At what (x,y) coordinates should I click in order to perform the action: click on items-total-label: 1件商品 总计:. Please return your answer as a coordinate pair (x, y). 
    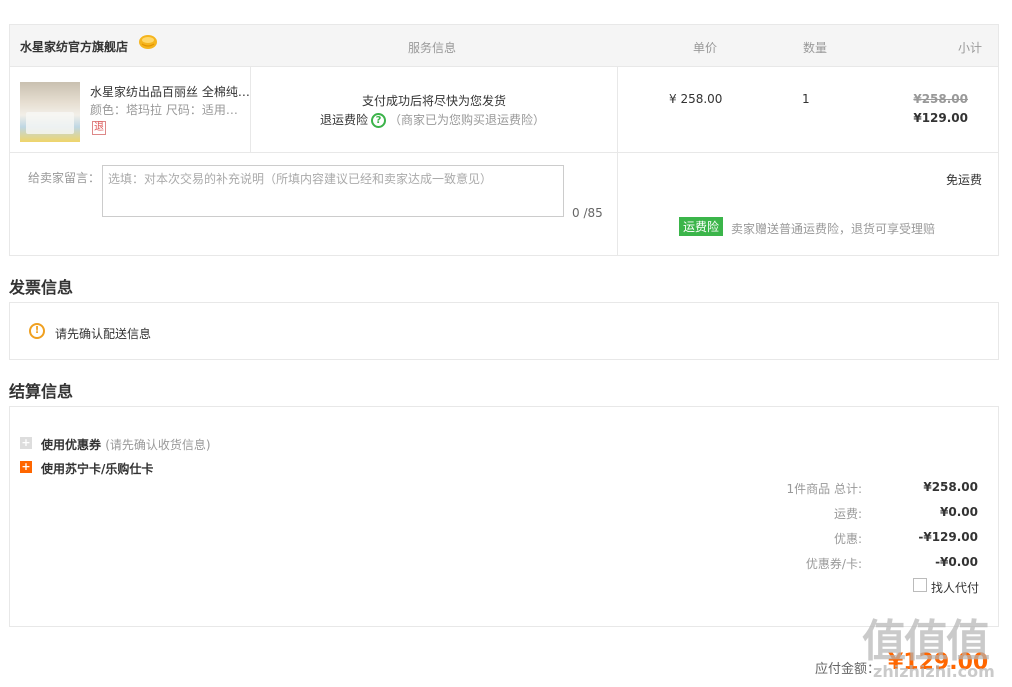
    Looking at the image, I should click on (824, 489).